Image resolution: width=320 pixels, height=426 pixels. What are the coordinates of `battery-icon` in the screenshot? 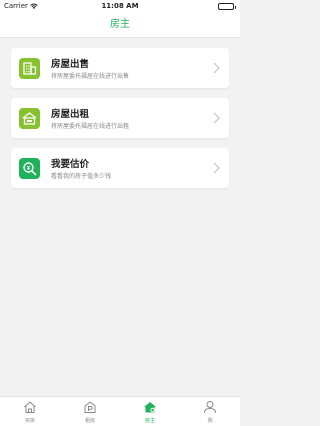 It's located at (227, 6).